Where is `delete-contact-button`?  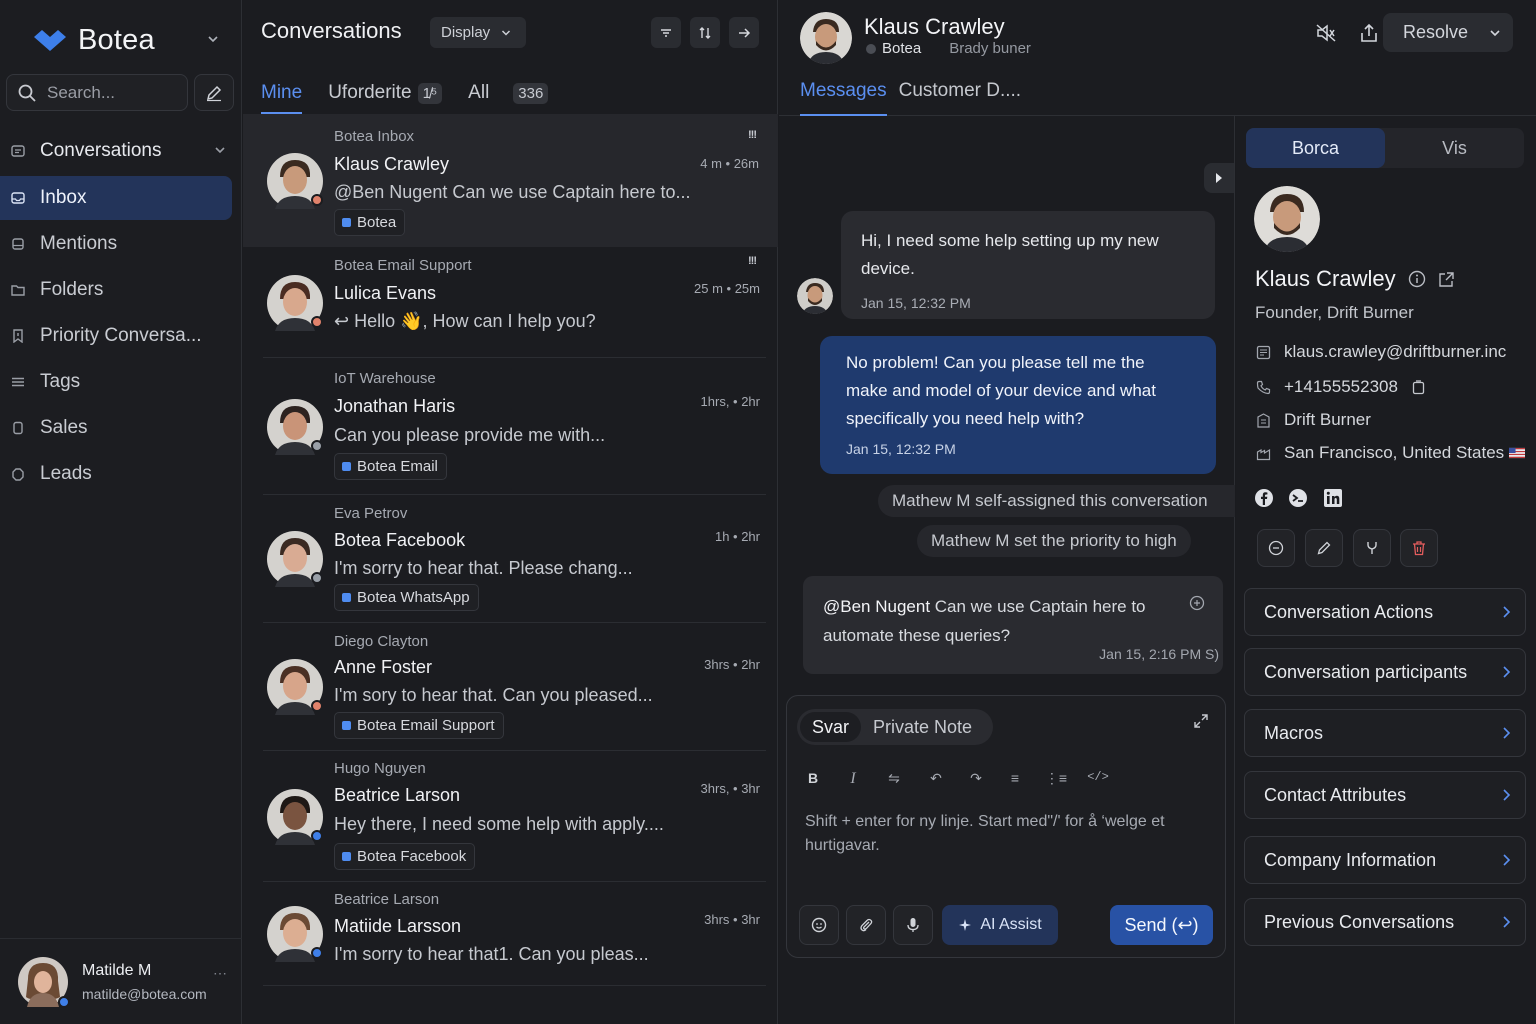
delete-contact-button is located at coordinates (1419, 548).